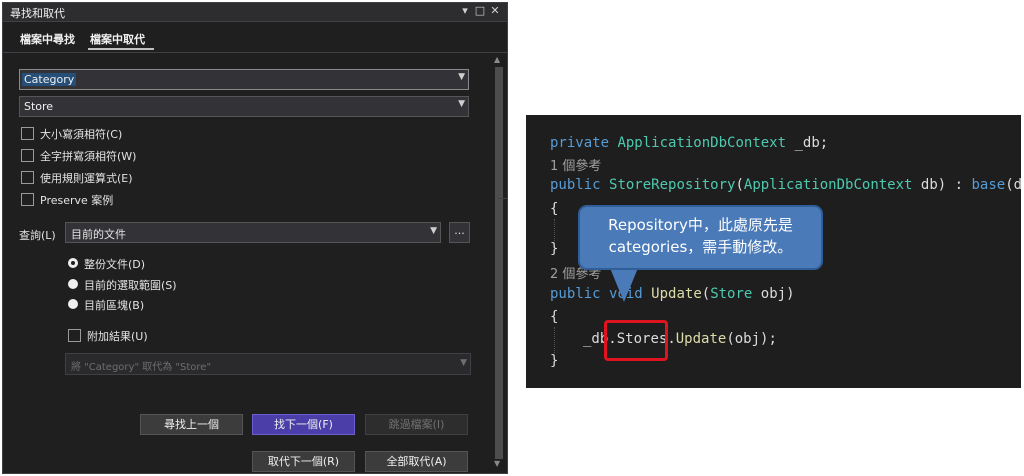  What do you see at coordinates (672, 185) in the screenshot?
I see `type-name: StoreRepository` at bounding box center [672, 185].